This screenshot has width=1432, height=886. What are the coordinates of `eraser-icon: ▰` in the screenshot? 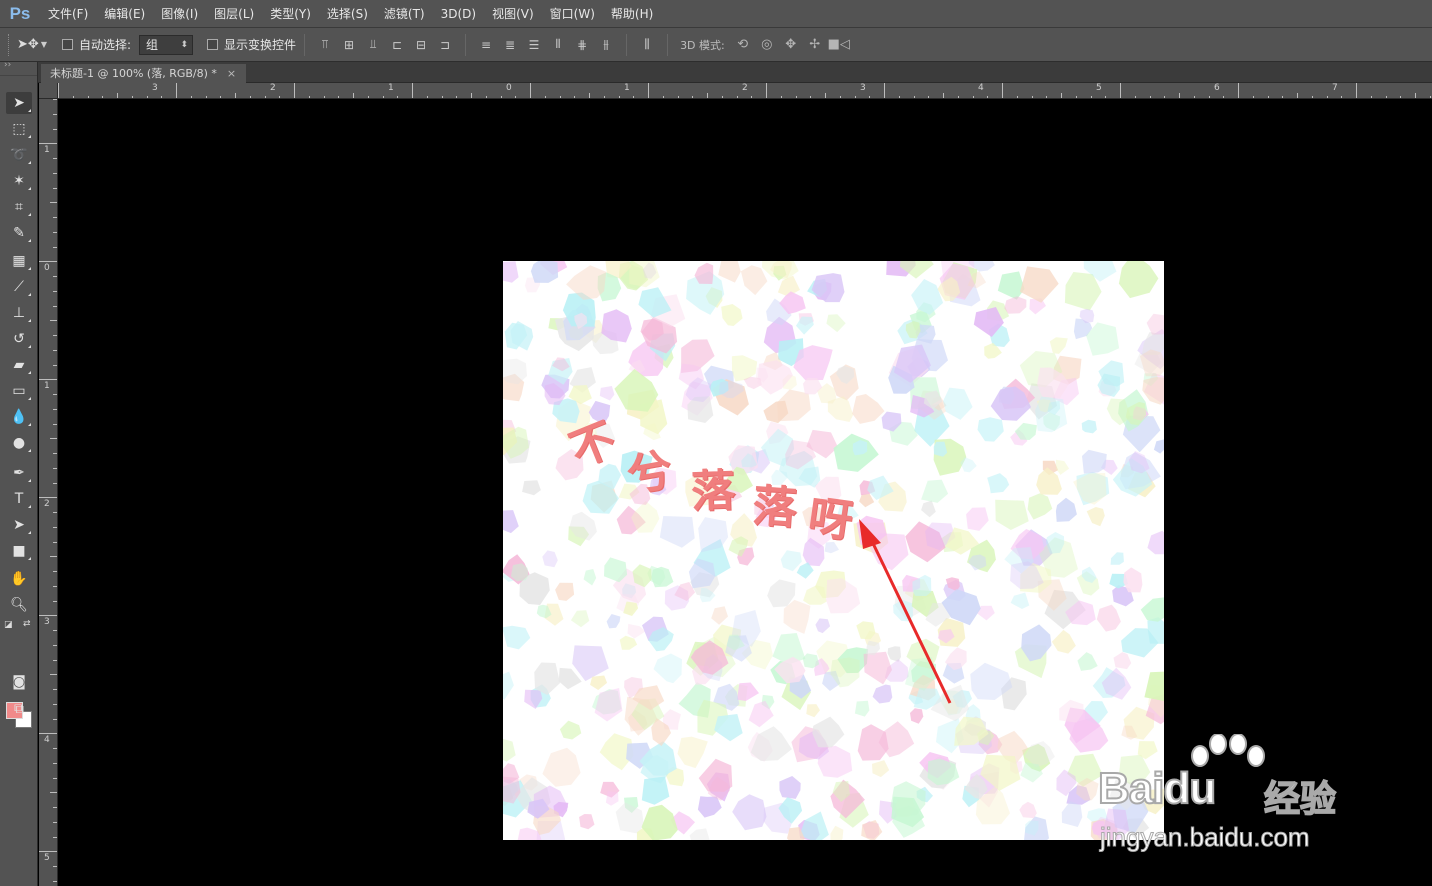 It's located at (19, 365).